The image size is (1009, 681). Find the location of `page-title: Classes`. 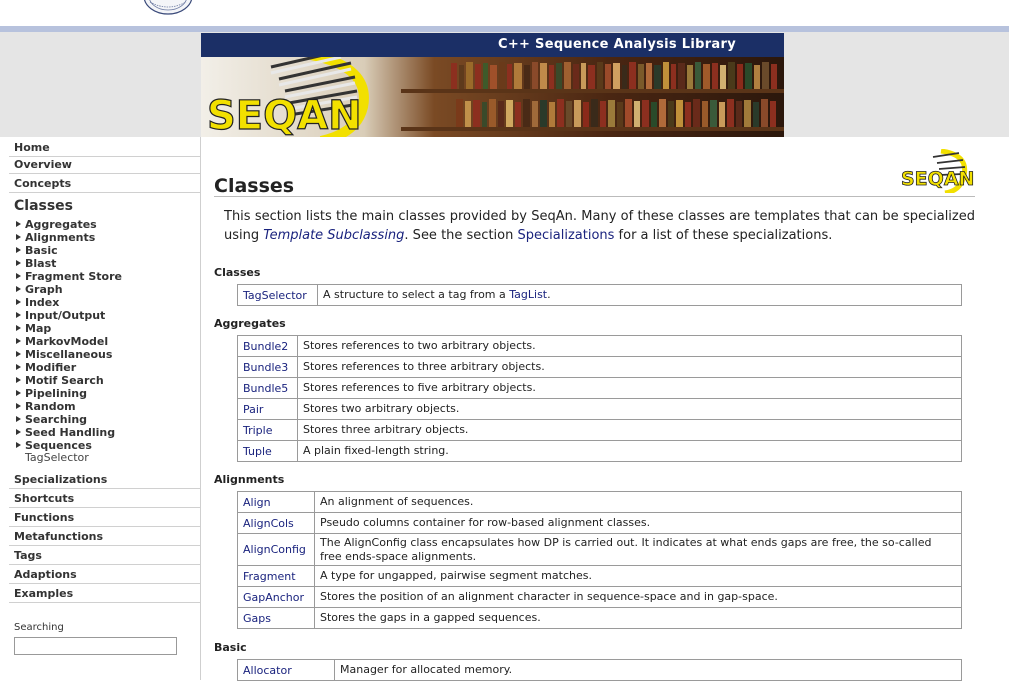

page-title: Classes is located at coordinates (254, 186).